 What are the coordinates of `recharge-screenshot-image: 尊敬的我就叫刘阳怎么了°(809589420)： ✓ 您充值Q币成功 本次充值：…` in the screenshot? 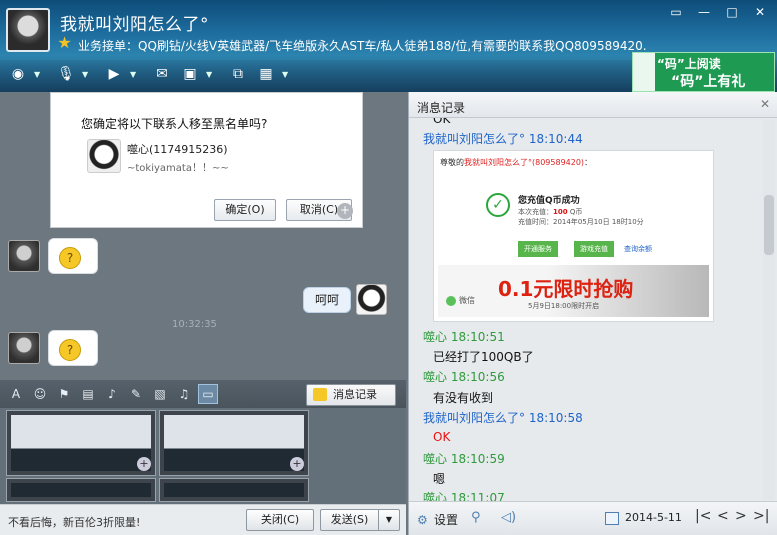 It's located at (573, 236).